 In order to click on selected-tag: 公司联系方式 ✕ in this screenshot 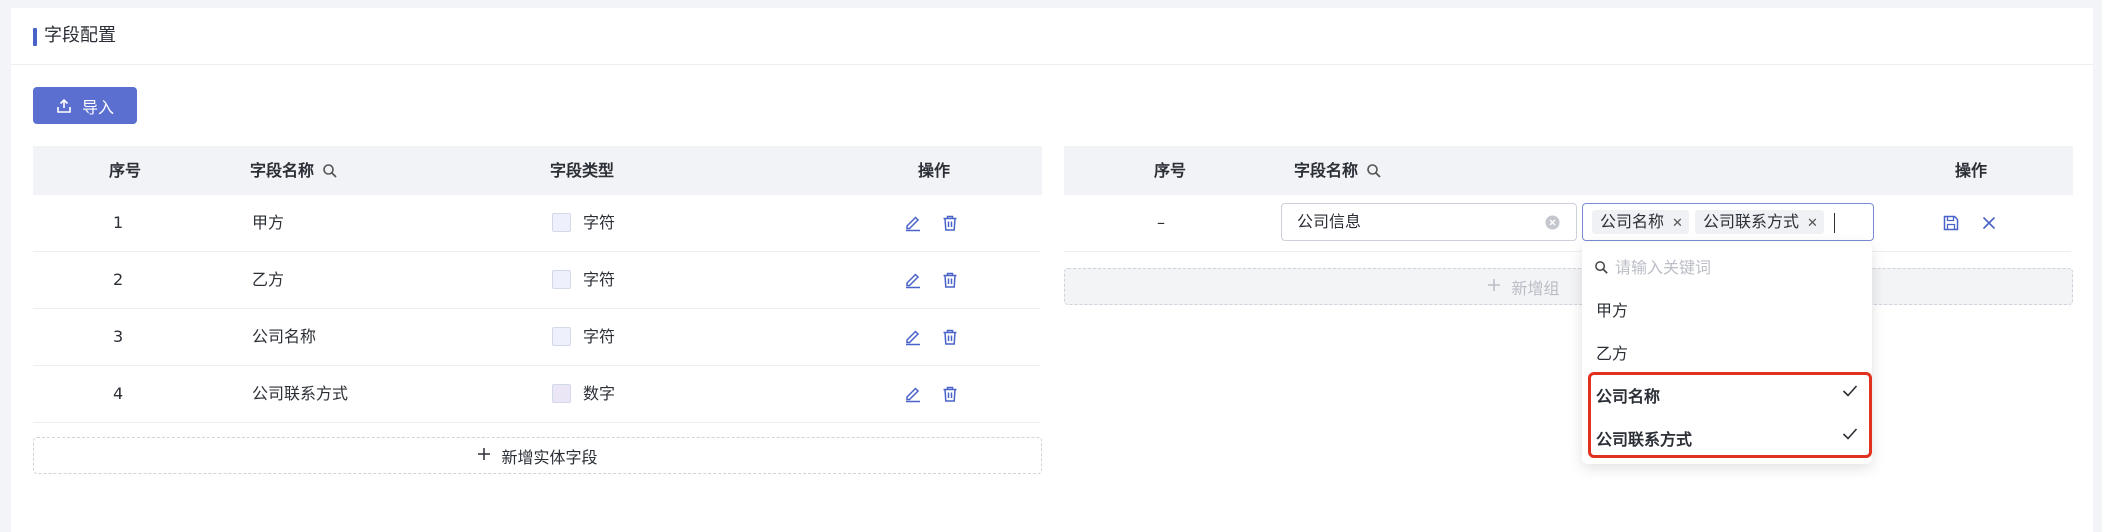, I will do `click(1759, 222)`.